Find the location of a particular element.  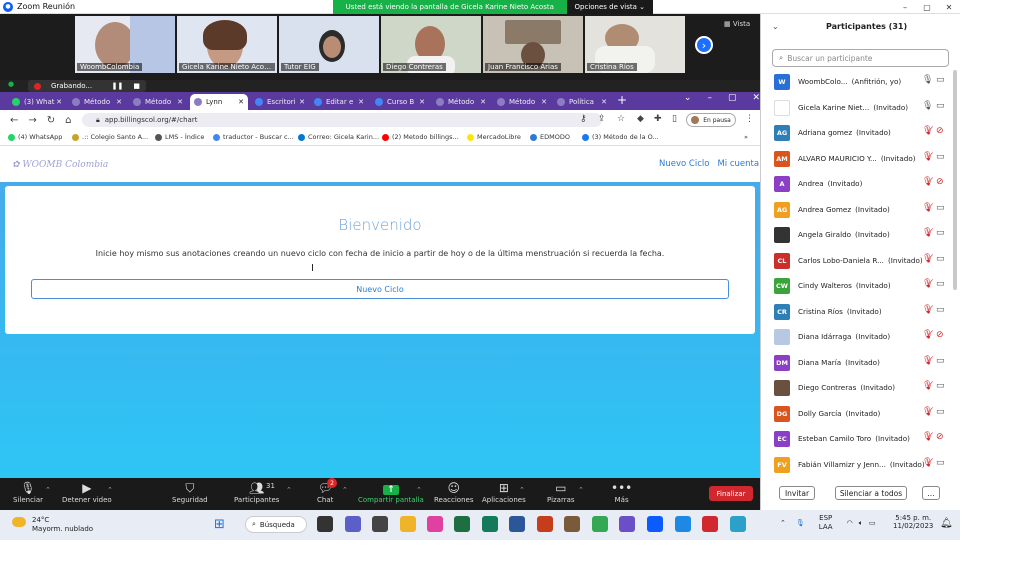

browser-tab: (3) What ✕ is located at coordinates (37, 102).